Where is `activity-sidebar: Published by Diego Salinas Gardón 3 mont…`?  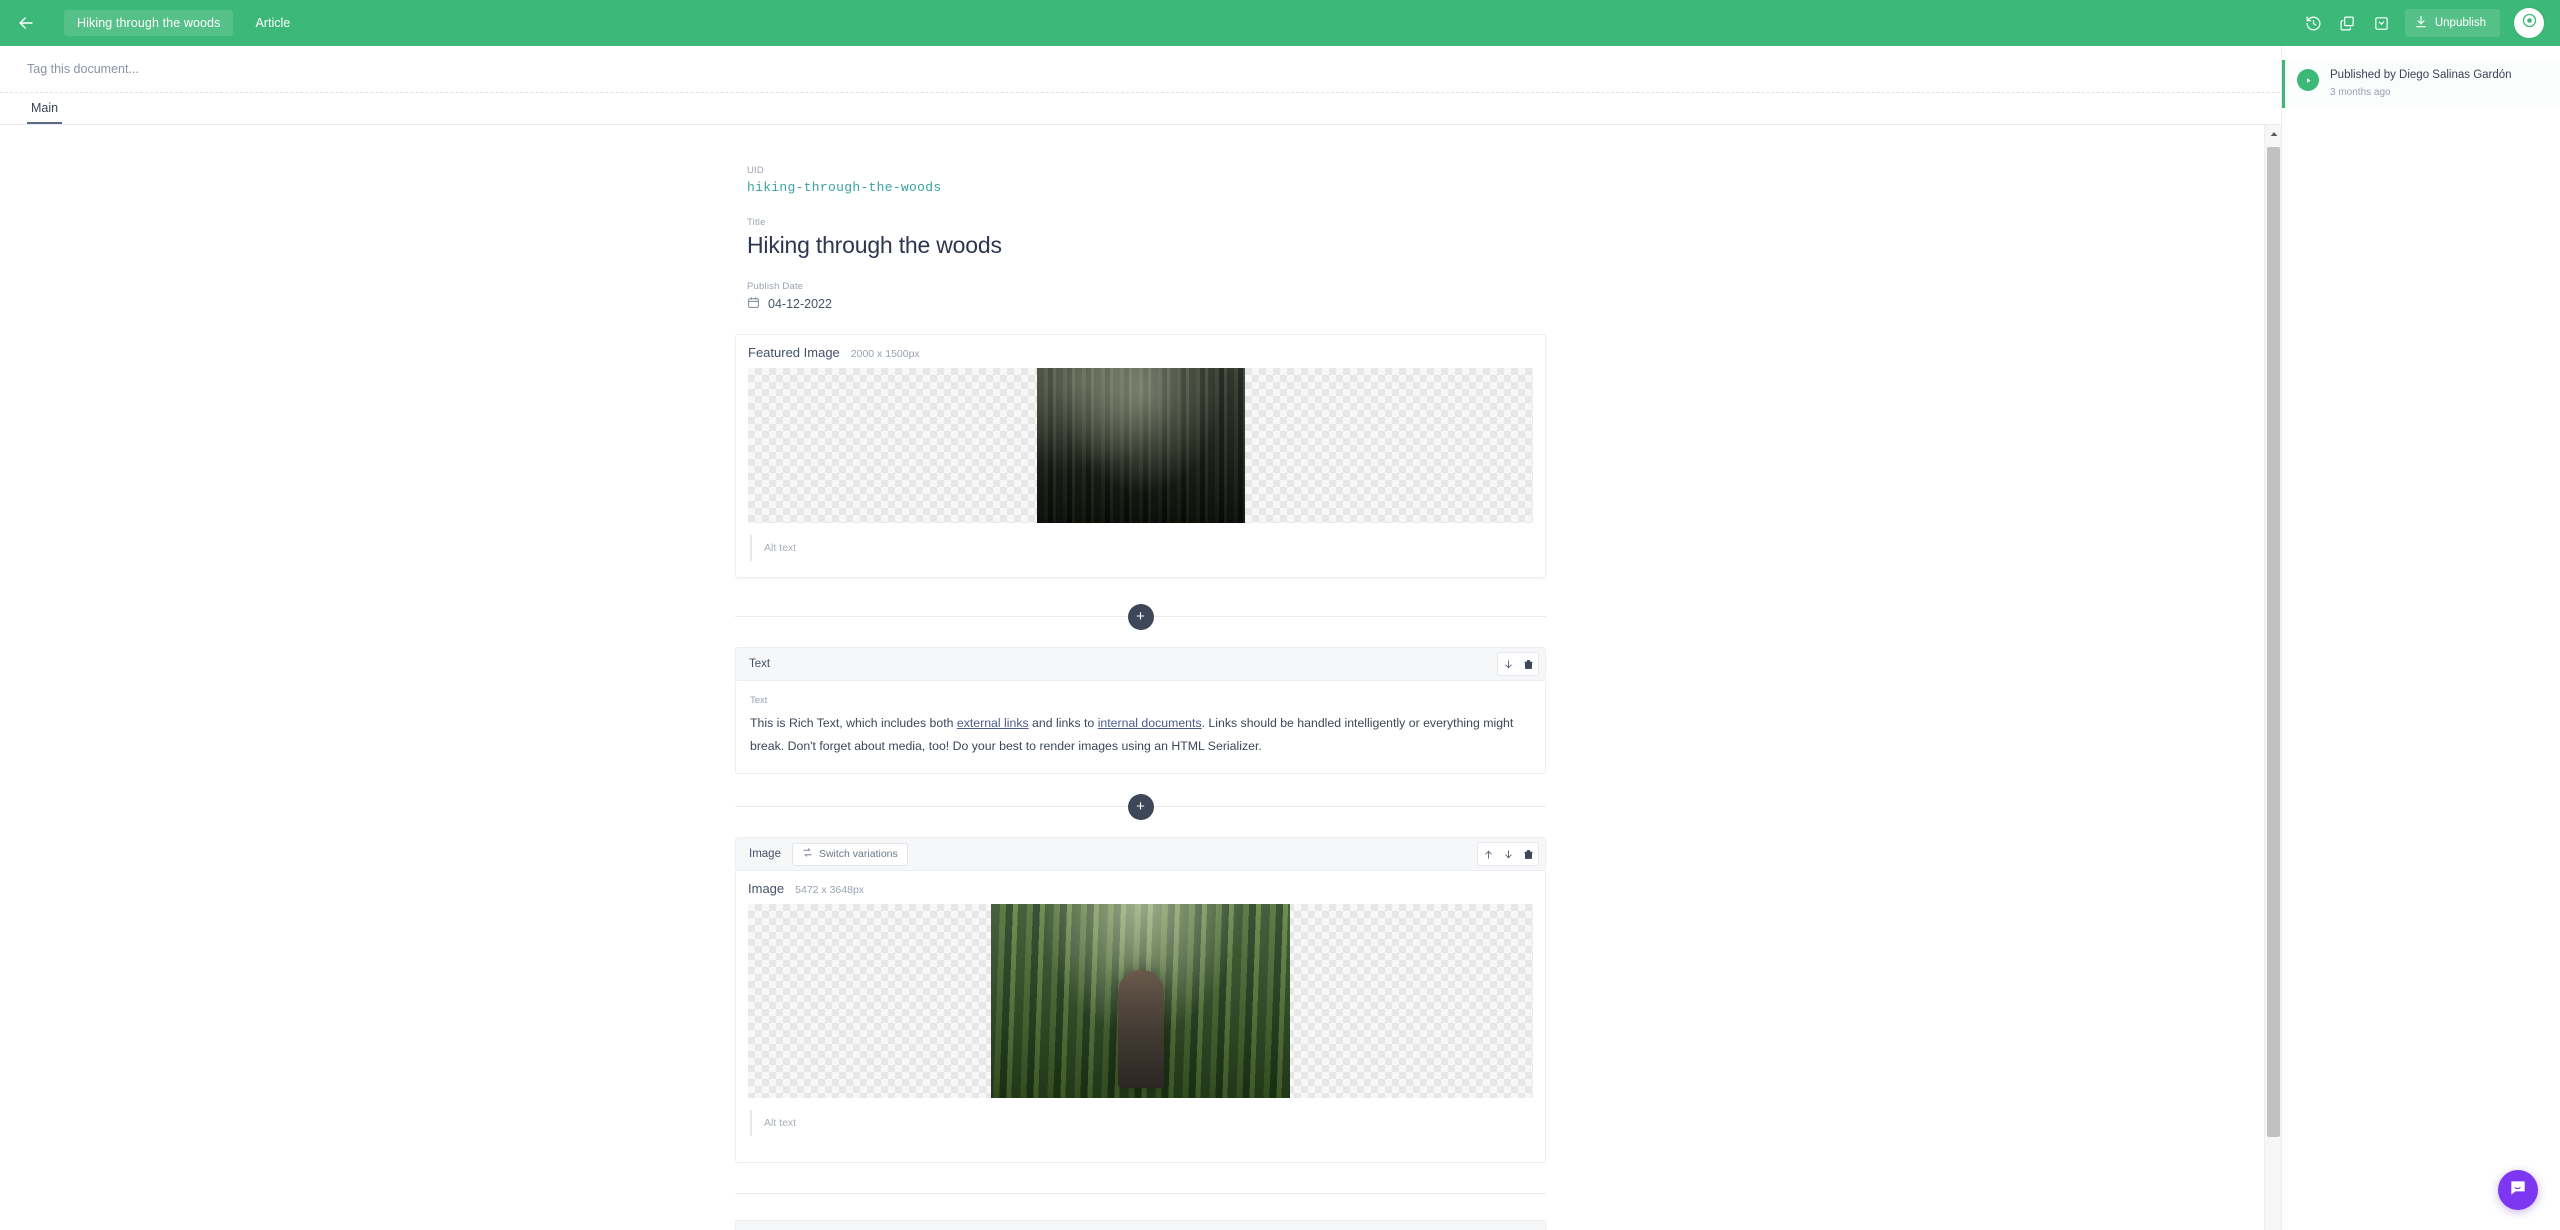
activity-sidebar: Published by Diego Salinas Gardón 3 mont… is located at coordinates (2420, 638).